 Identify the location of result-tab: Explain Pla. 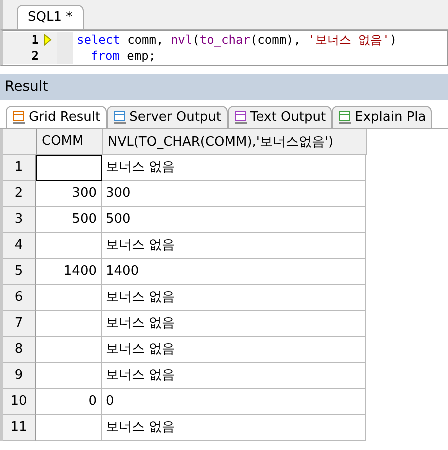
(382, 117).